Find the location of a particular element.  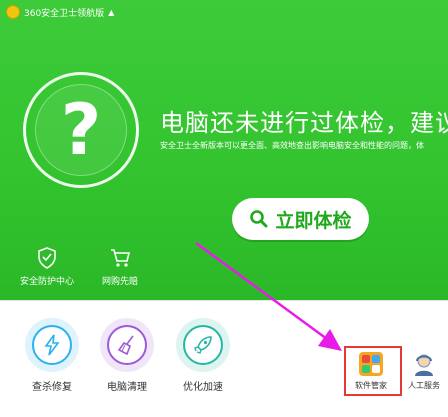

shield-check-icon is located at coordinates (47, 258).